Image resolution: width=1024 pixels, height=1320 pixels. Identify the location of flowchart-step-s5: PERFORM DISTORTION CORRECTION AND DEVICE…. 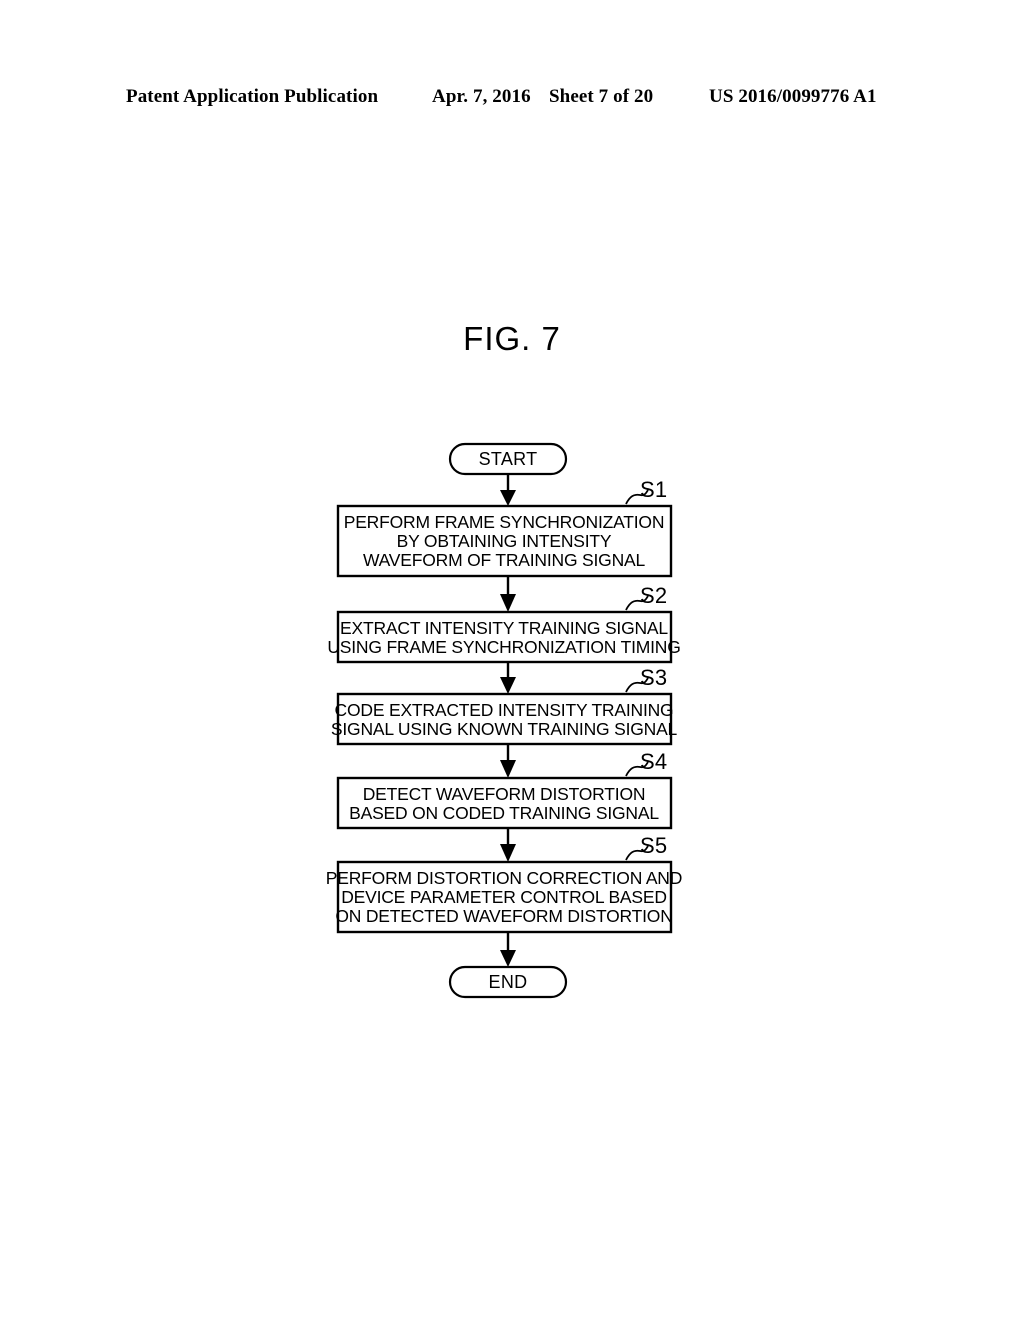
(504, 897).